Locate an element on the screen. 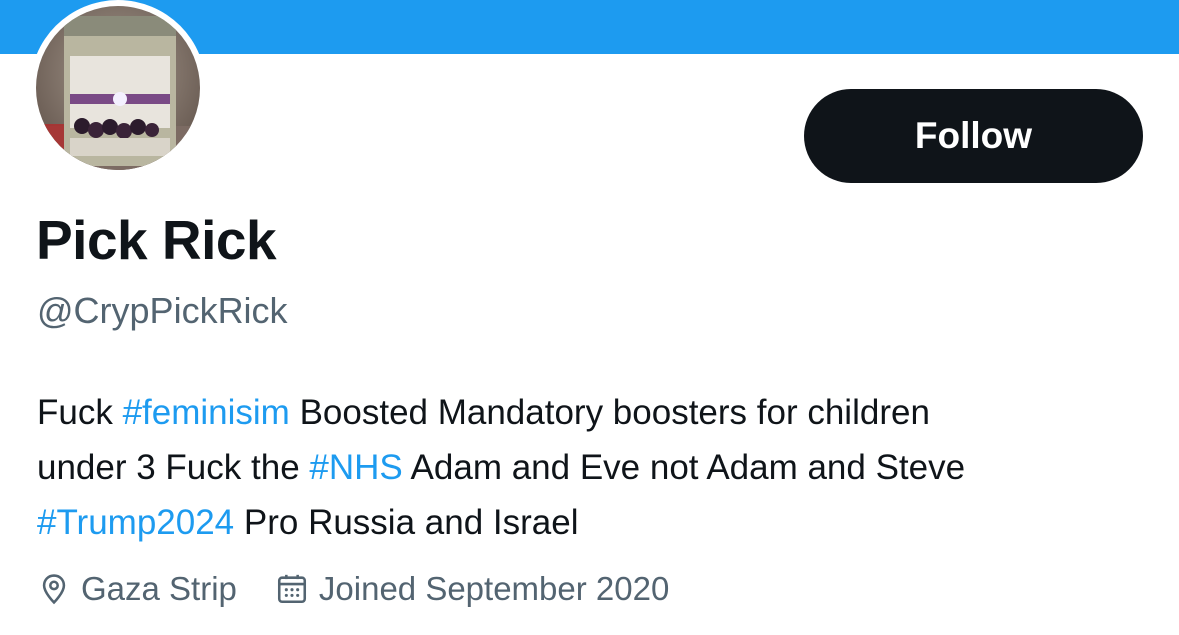  bio-text: under 3 Fuck the is located at coordinates (173, 467).